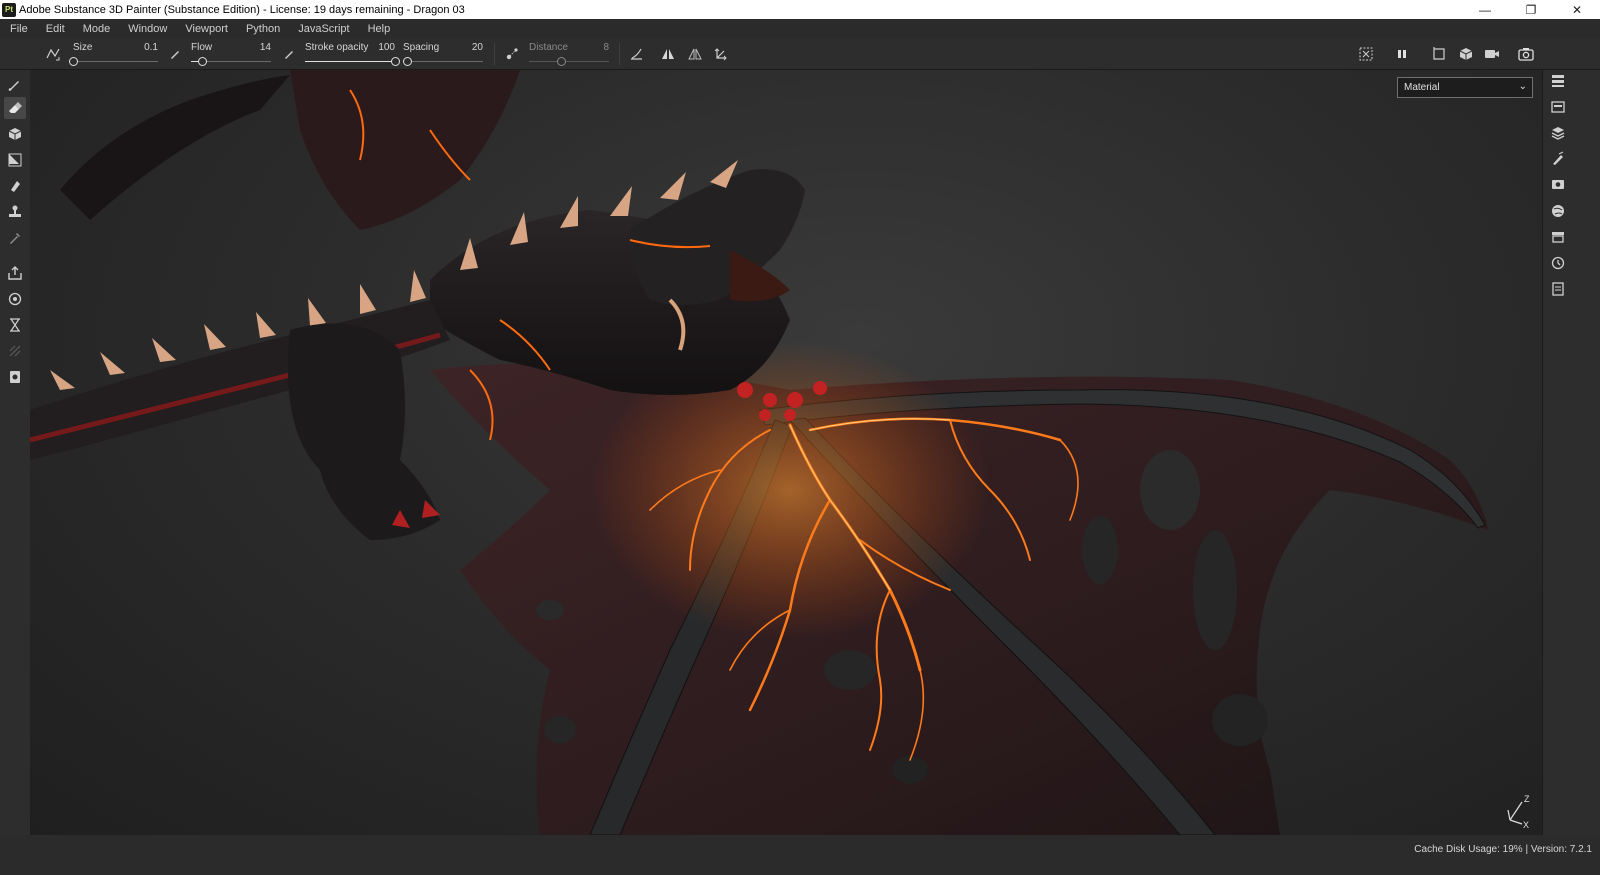  Describe the element at coordinates (1526, 54) in the screenshot. I see `screenshot-camera-icon` at that location.